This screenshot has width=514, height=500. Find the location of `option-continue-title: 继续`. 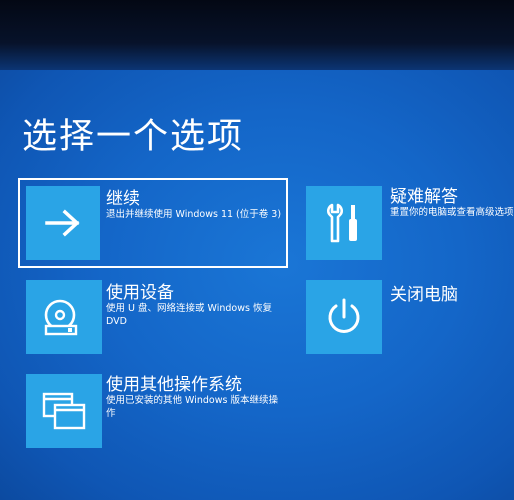

option-continue-title: 继续 is located at coordinates (123, 199).